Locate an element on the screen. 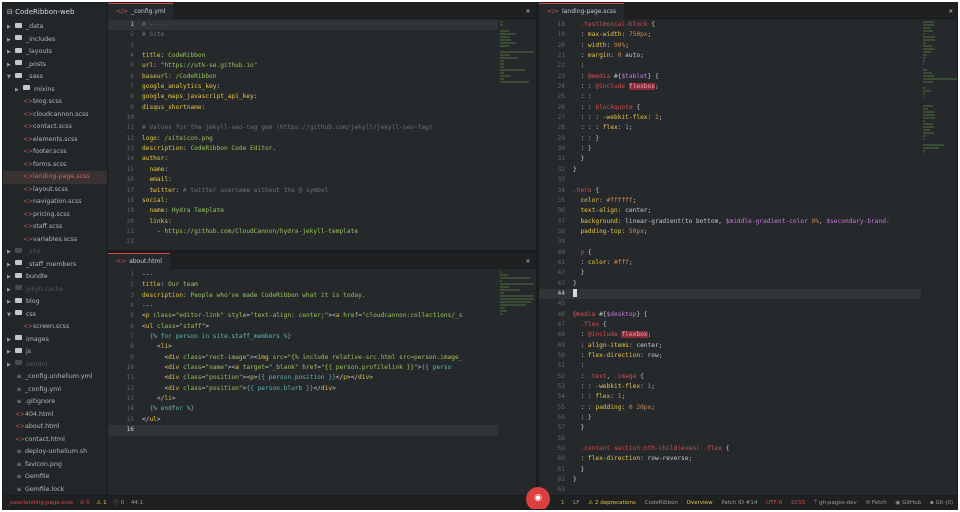 The height and width of the screenshot is (512, 960). code-line: 60 : flex-direction: row-reverse; is located at coordinates (730, 459).